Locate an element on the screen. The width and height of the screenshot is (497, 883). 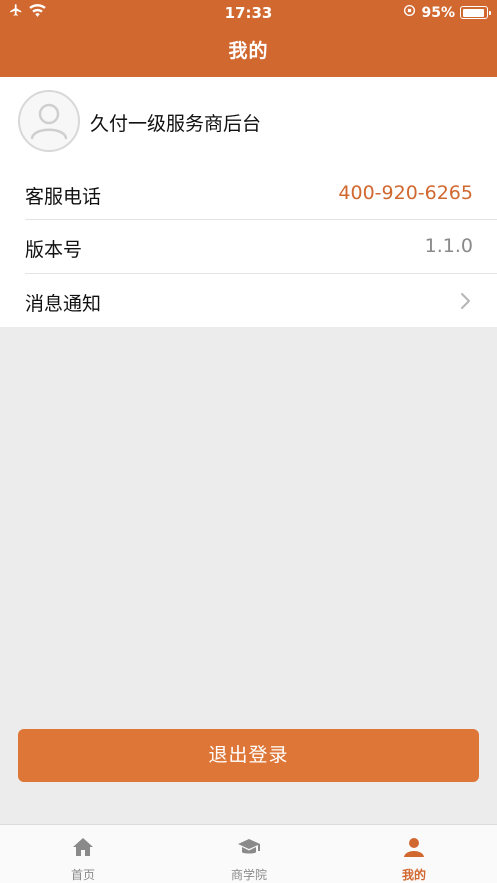
logout-button: 退出登录 is located at coordinates (248, 755).